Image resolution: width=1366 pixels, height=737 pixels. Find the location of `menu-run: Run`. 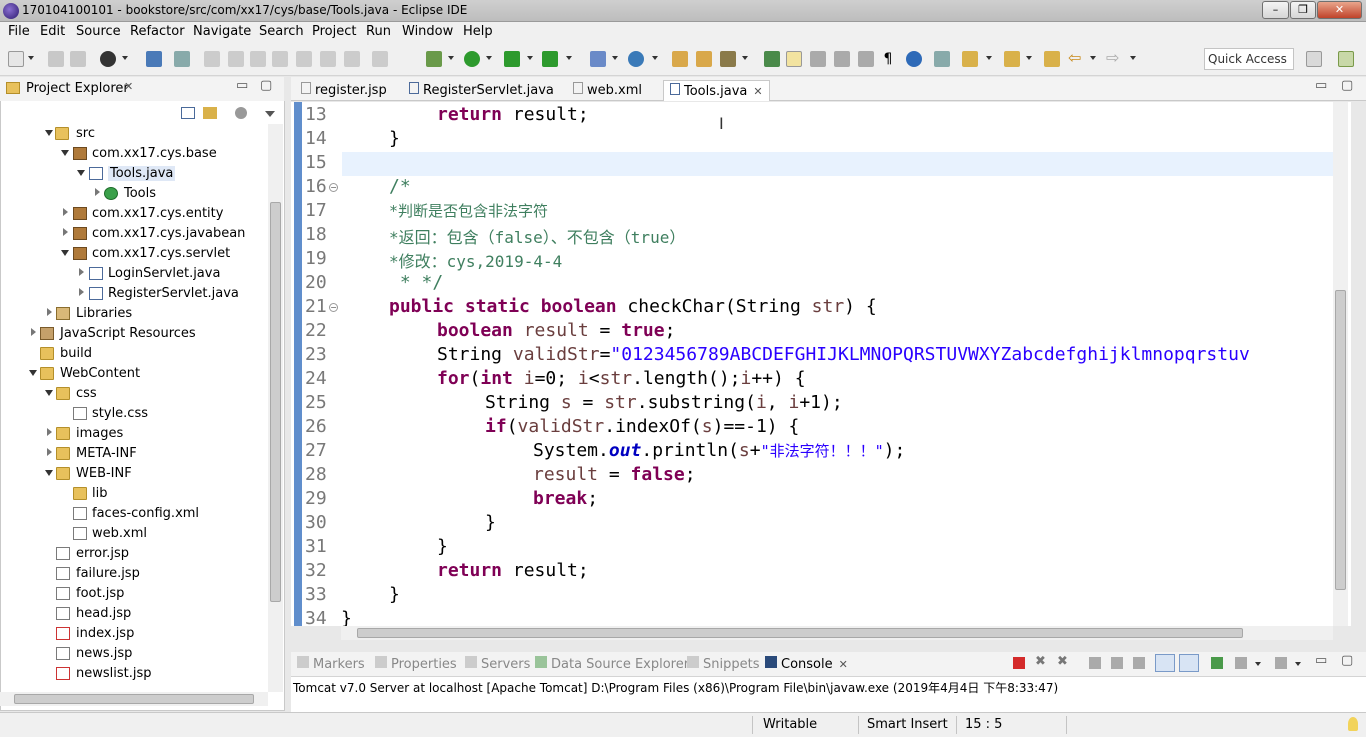

menu-run: Run is located at coordinates (378, 31).